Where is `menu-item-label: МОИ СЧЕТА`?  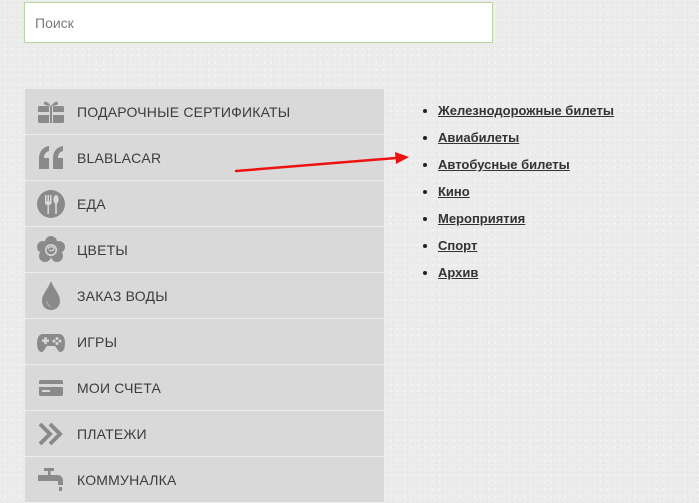 menu-item-label: МОИ СЧЕТА is located at coordinates (119, 387).